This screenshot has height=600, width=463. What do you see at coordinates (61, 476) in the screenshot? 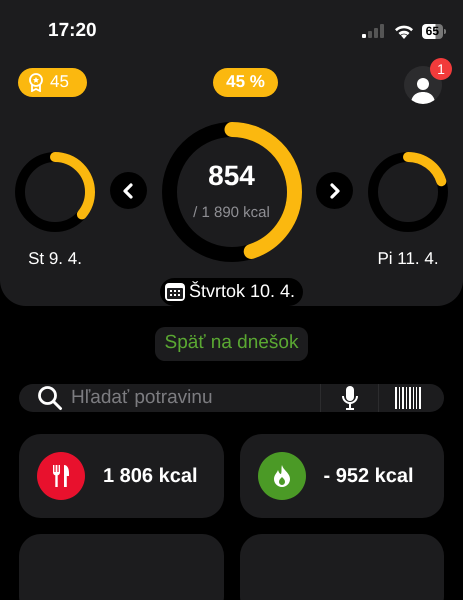
I see `fork-knife-icon` at bounding box center [61, 476].